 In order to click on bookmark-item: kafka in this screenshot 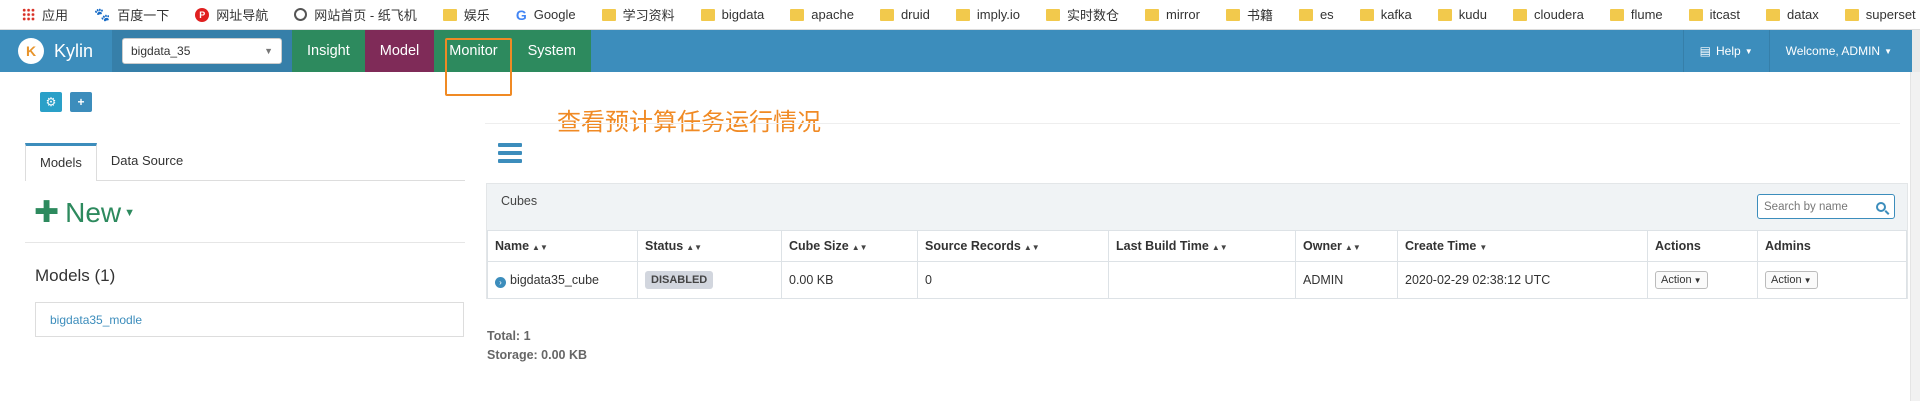, I will do `click(1385, 14)`.